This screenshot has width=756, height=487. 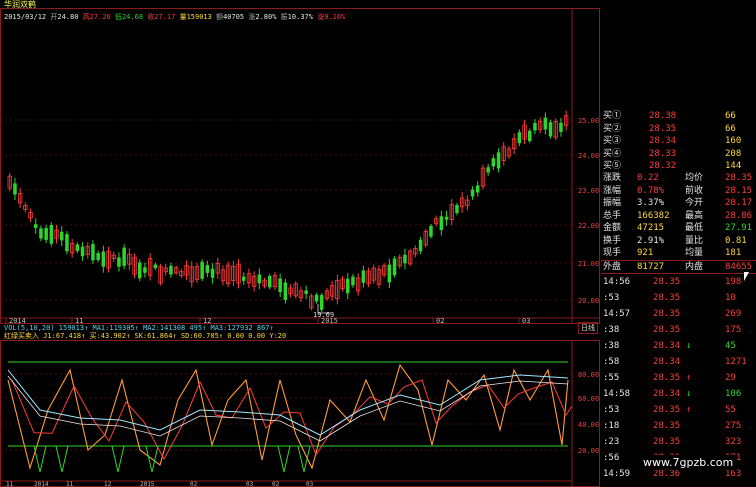 What do you see at coordinates (739, 190) in the screenshot?
I see `stat-value: 28.15` at bounding box center [739, 190].